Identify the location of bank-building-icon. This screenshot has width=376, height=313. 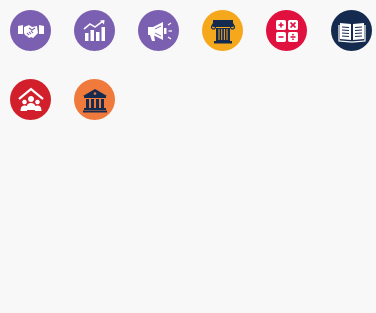
(94, 100).